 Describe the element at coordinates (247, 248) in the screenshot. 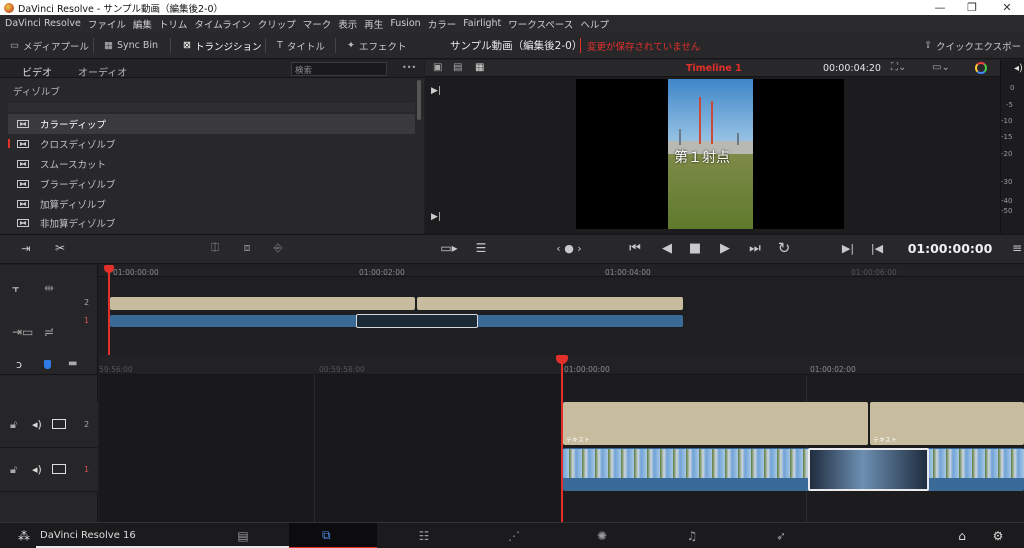

I see `ripple-icon: ⧈` at that location.